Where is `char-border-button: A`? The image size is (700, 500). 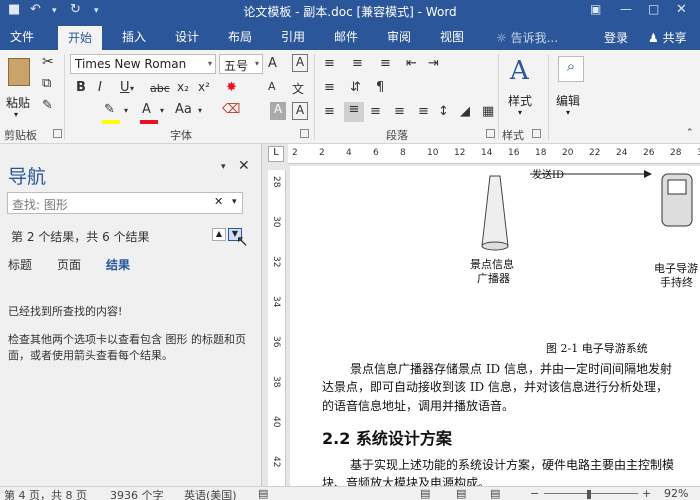 char-border-button: A is located at coordinates (300, 111).